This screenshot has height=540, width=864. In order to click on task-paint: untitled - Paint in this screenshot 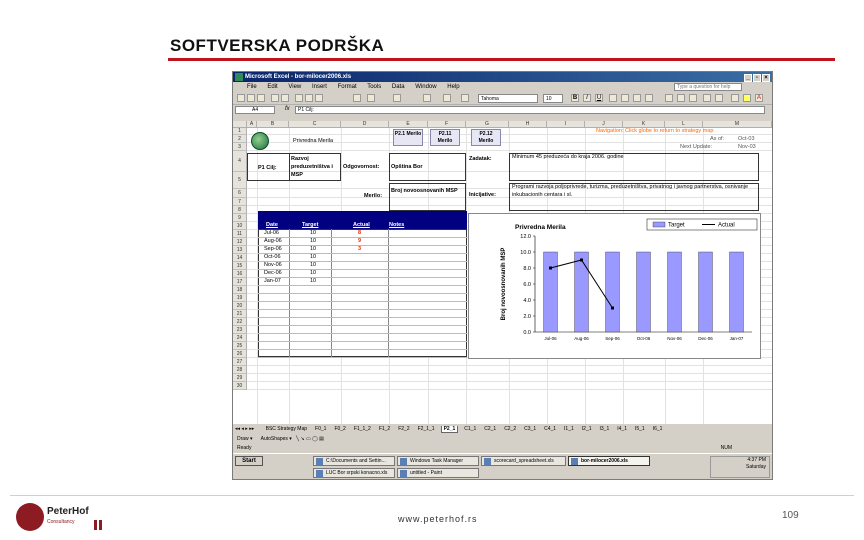, I will do `click(438, 473)`.